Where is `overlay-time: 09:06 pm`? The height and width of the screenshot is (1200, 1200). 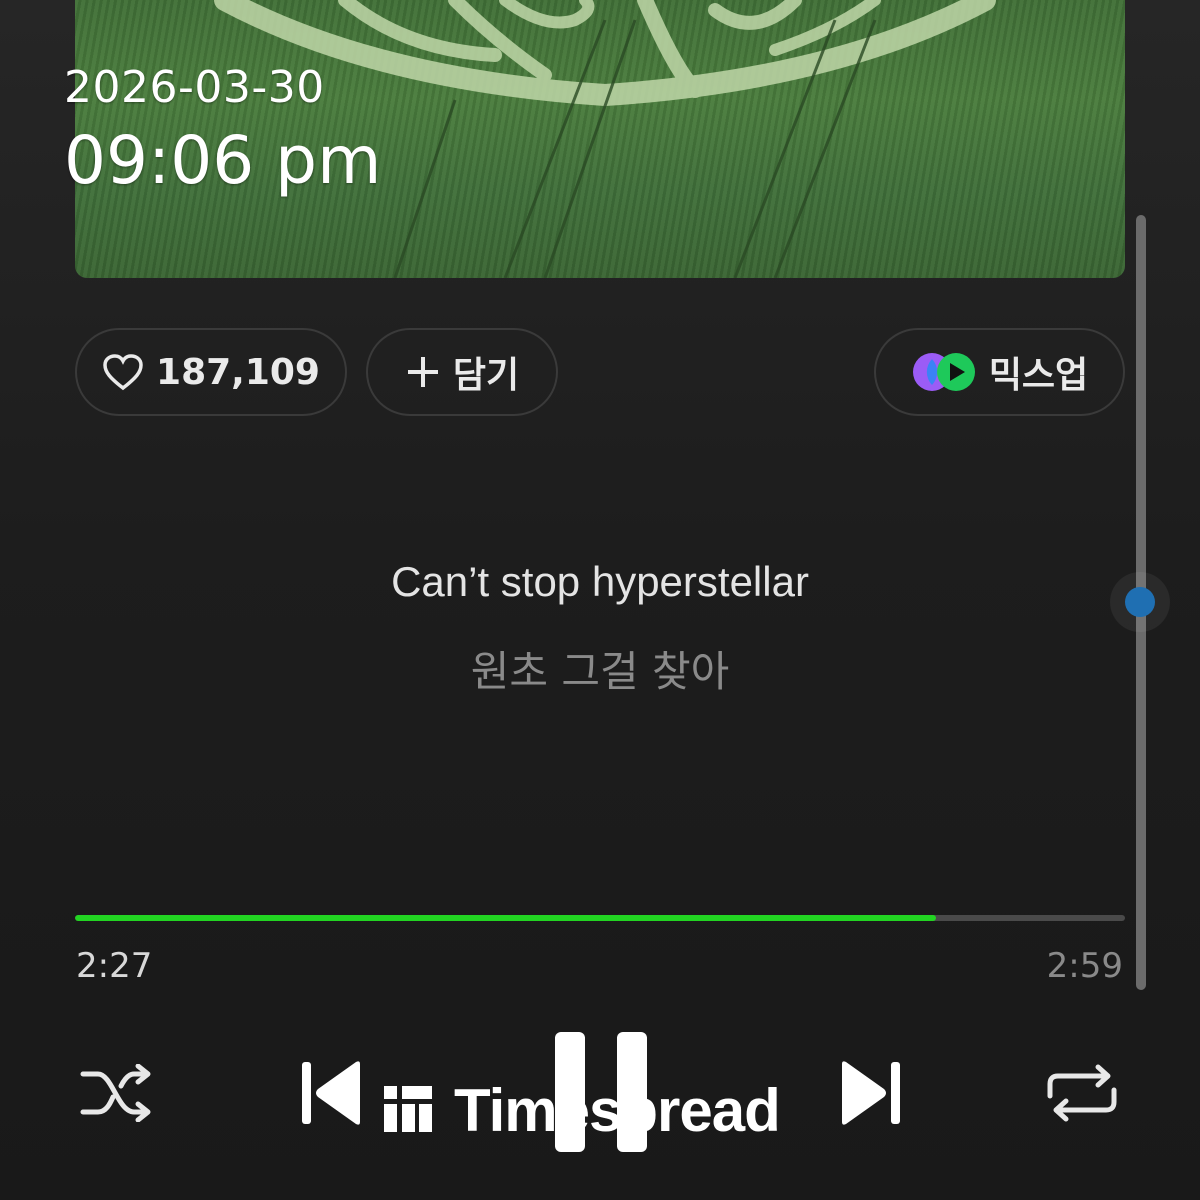 overlay-time: 09:06 pm is located at coordinates (223, 160).